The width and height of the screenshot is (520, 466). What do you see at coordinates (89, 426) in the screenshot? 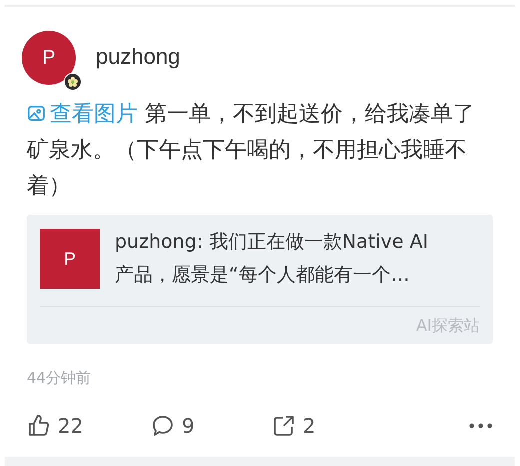
I see `like-button: 22` at bounding box center [89, 426].